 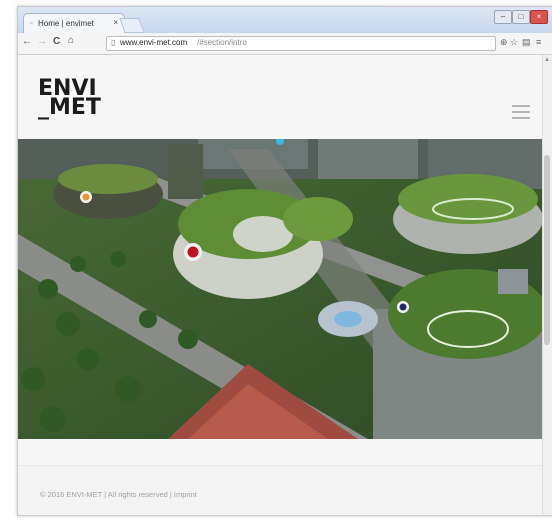 What do you see at coordinates (31, 23) in the screenshot?
I see `tab-favicon-icon: ▫` at bounding box center [31, 23].